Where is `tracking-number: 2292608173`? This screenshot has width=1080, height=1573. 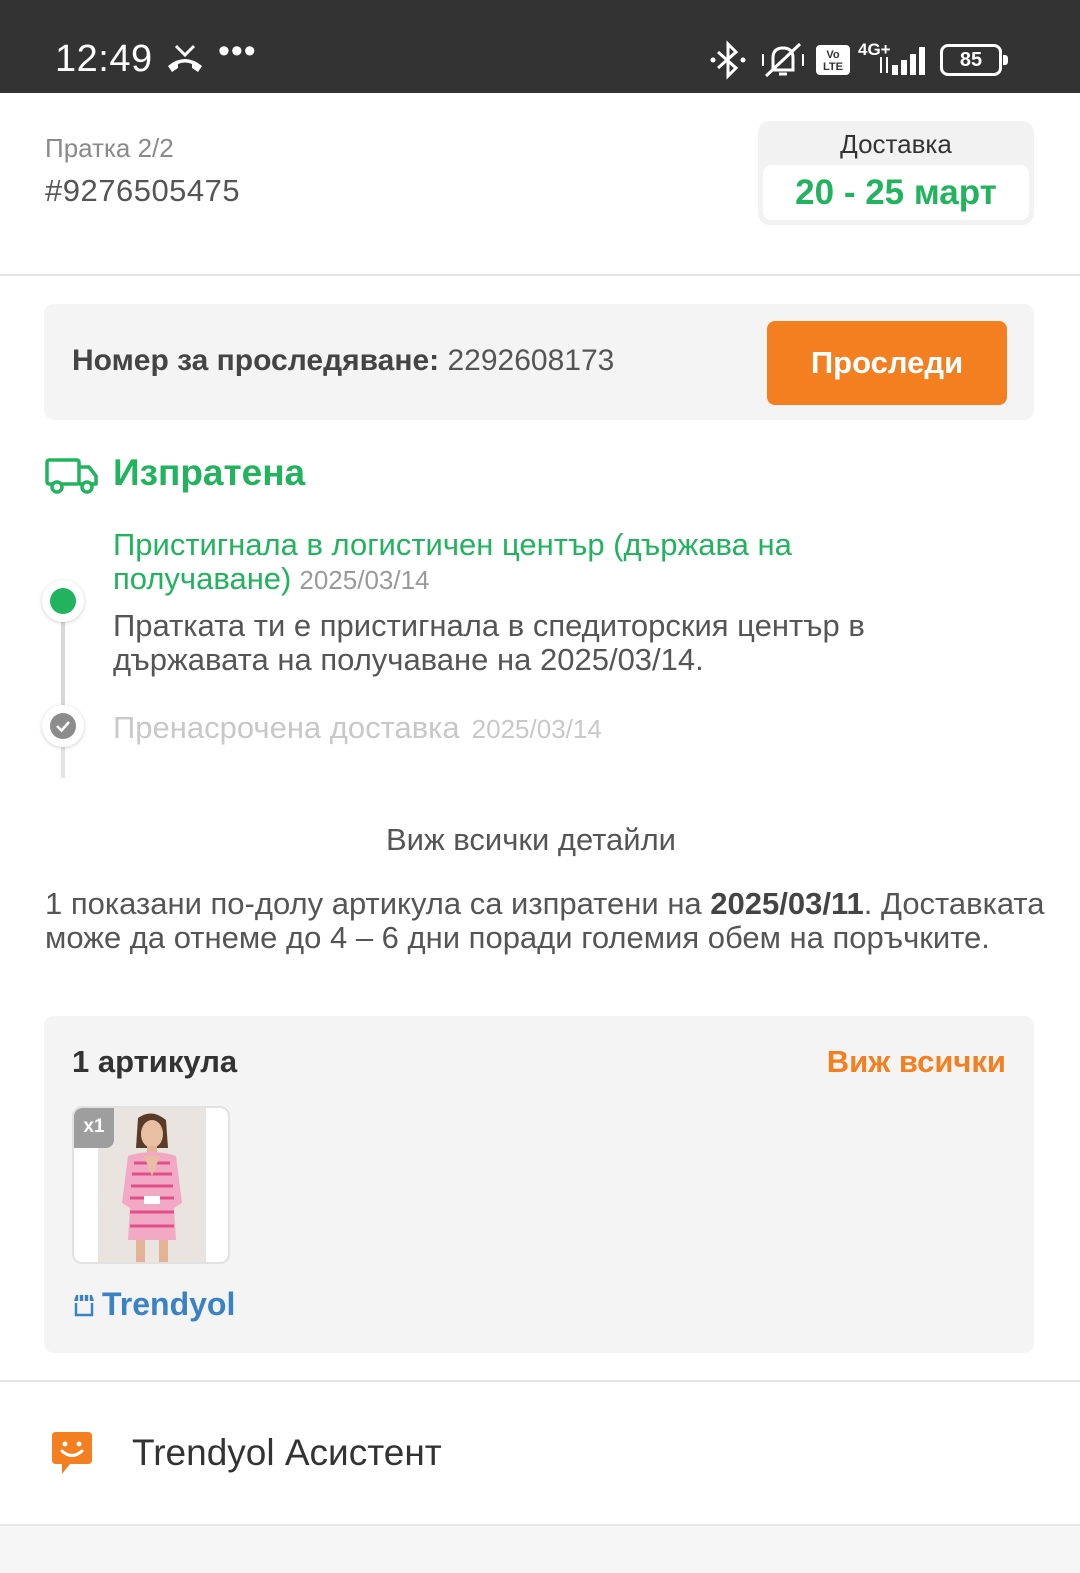 tracking-number: 2292608173 is located at coordinates (531, 360).